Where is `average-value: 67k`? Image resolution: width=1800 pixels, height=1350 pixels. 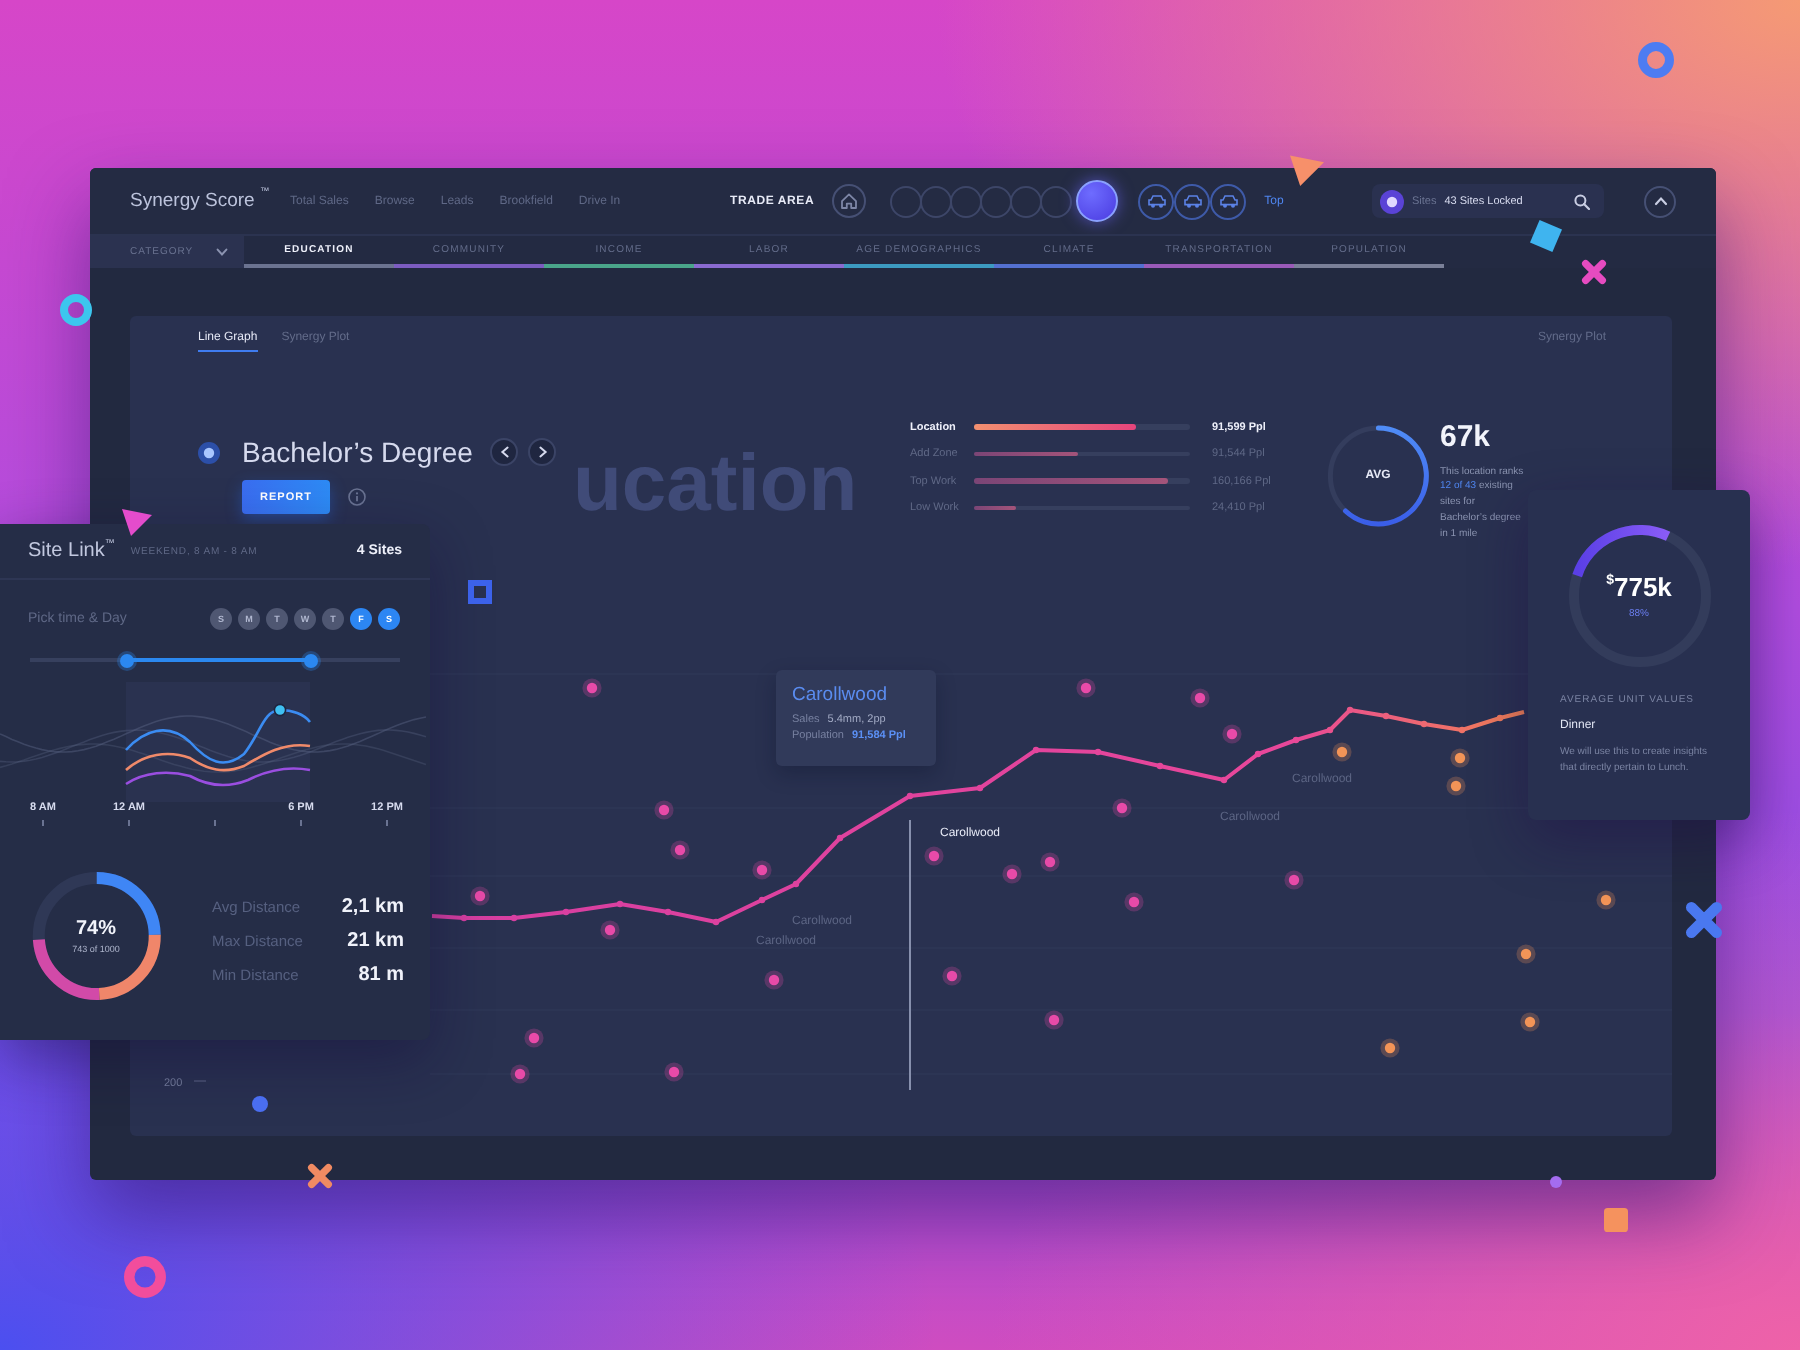 average-value: 67k is located at coordinates (1466, 438).